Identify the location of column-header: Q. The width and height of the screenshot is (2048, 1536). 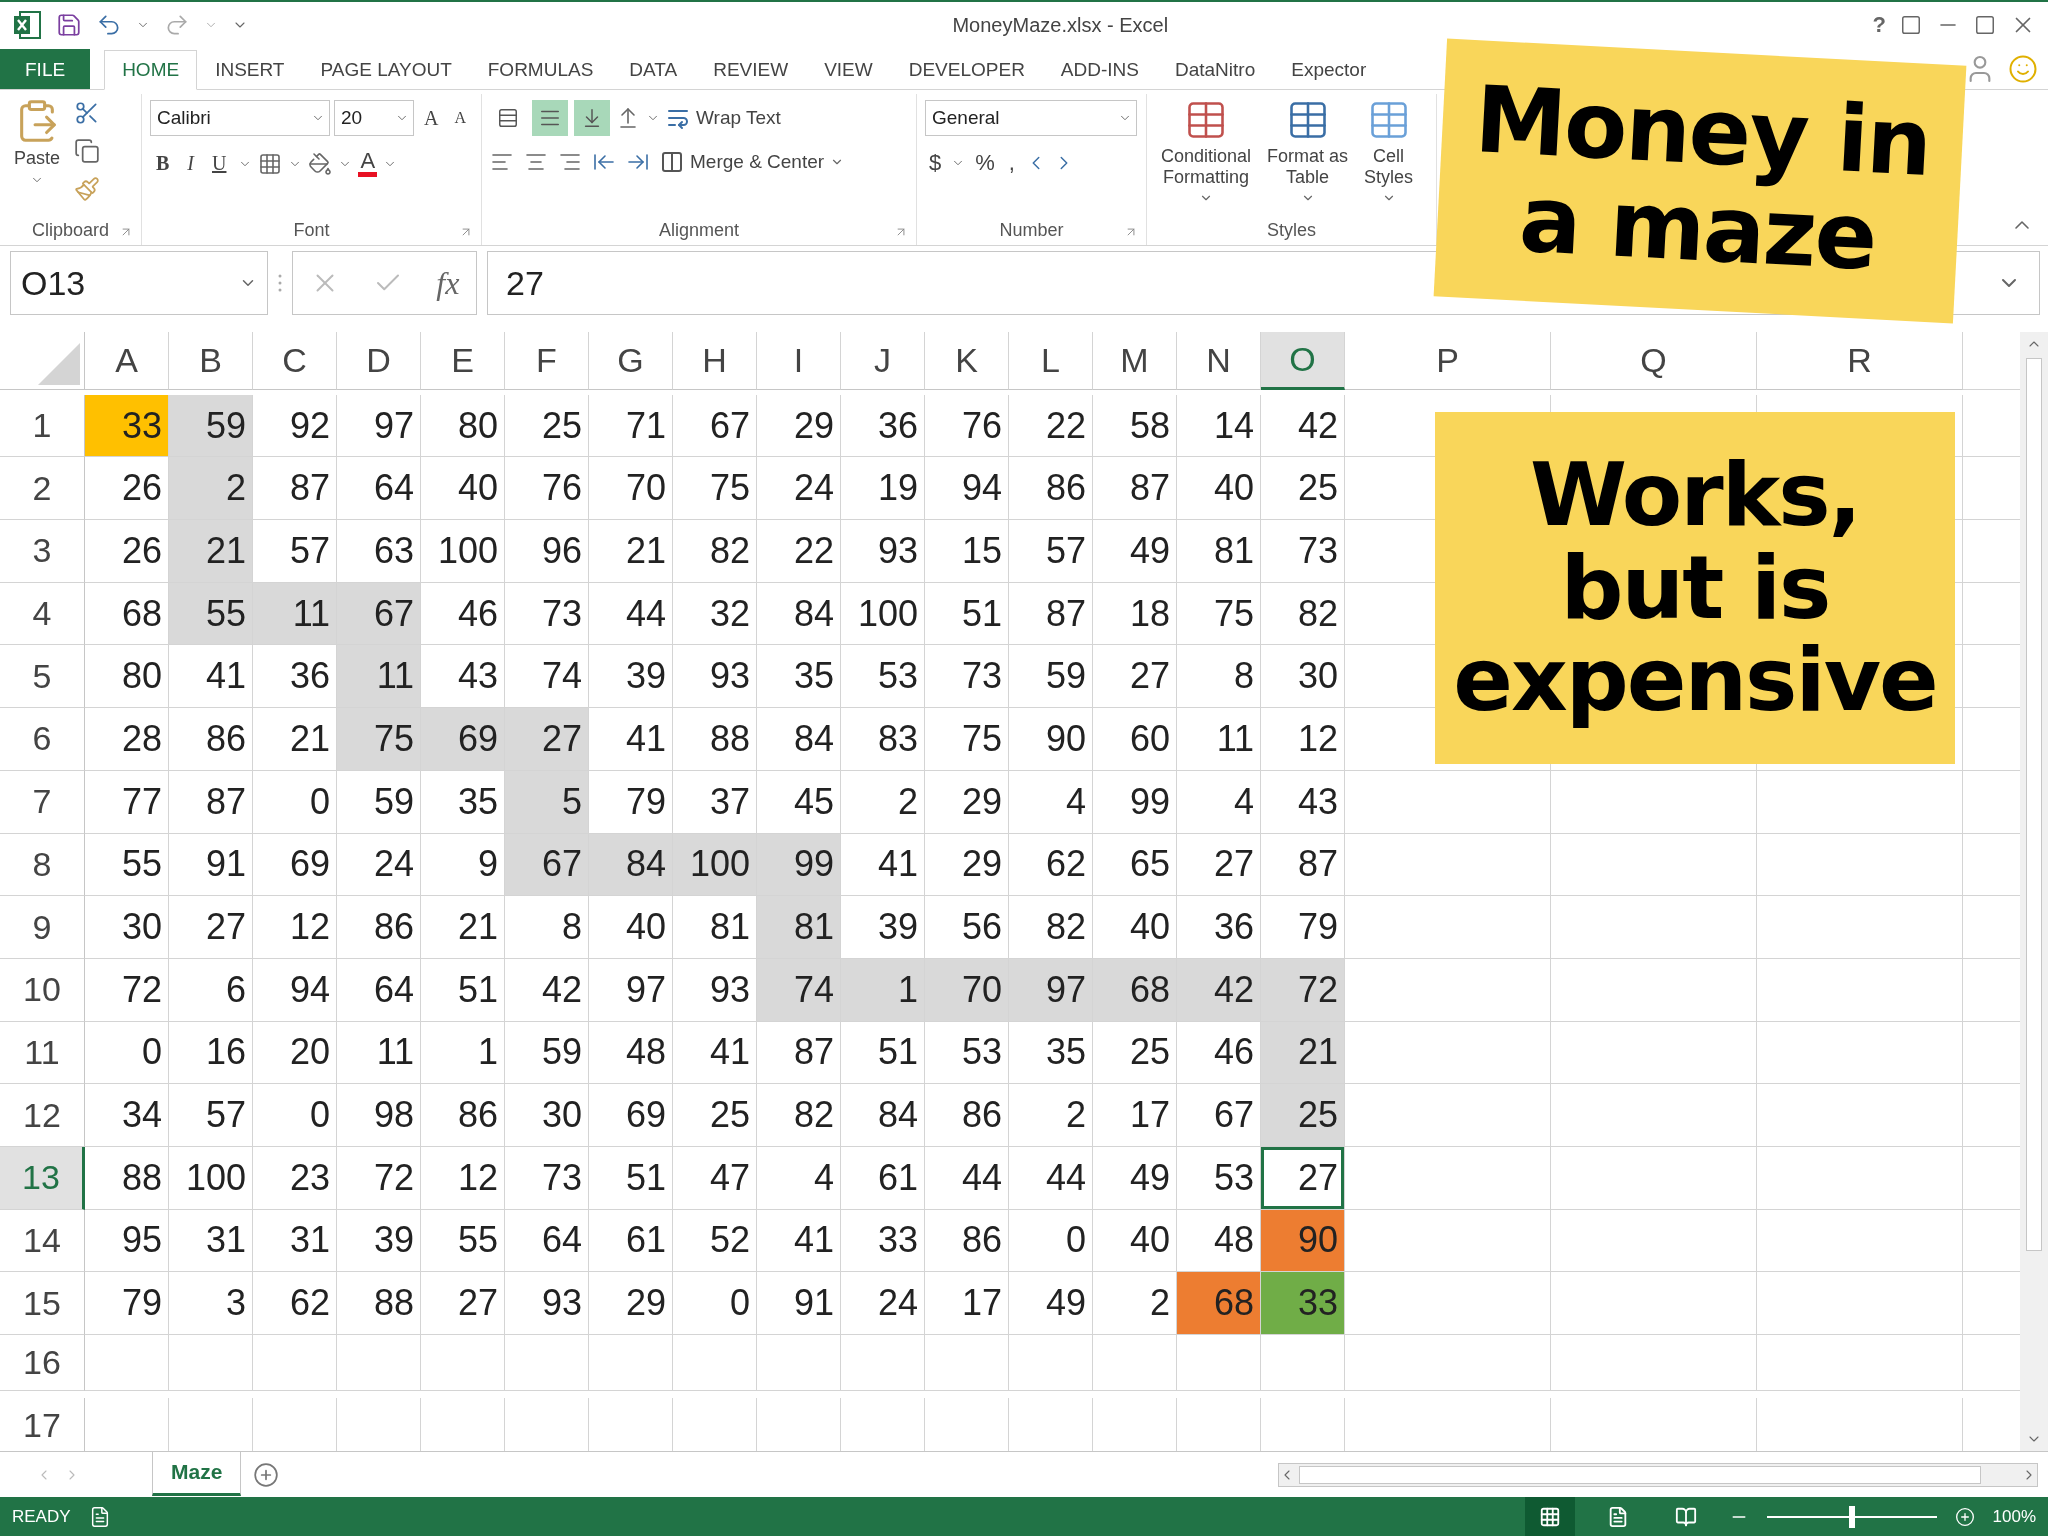
(1654, 361).